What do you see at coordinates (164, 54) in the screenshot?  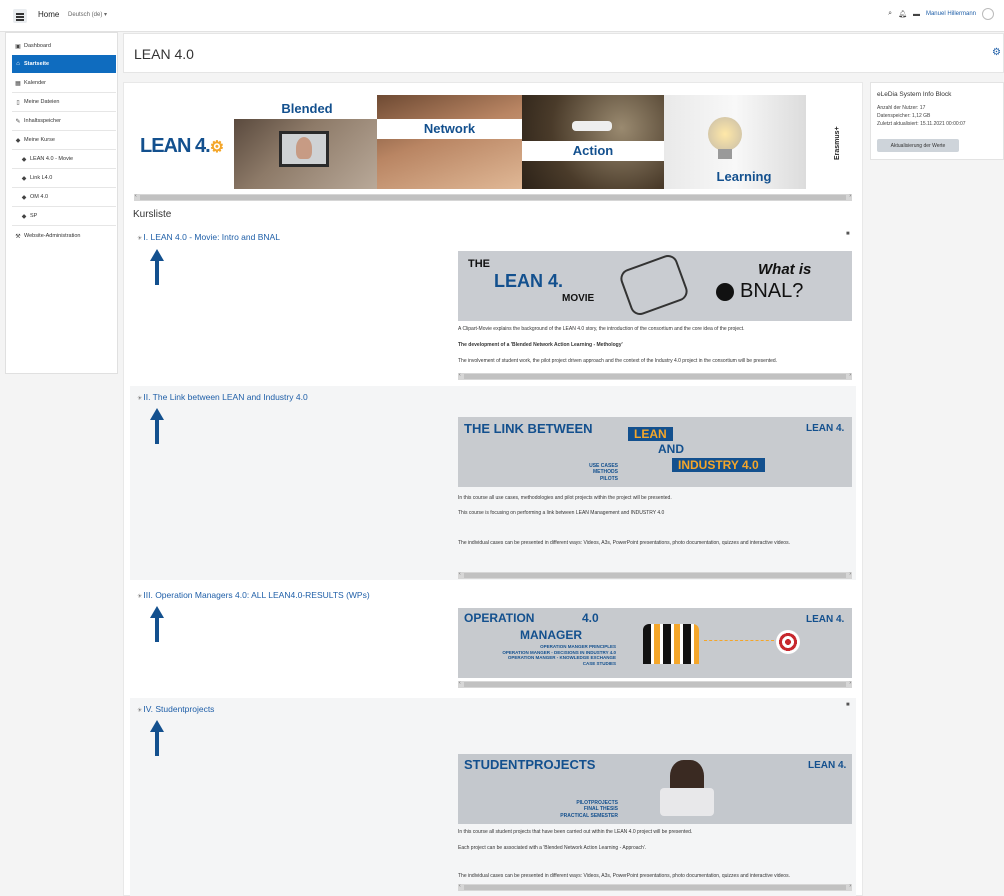 I see `page-title: LEAN 4.0` at bounding box center [164, 54].